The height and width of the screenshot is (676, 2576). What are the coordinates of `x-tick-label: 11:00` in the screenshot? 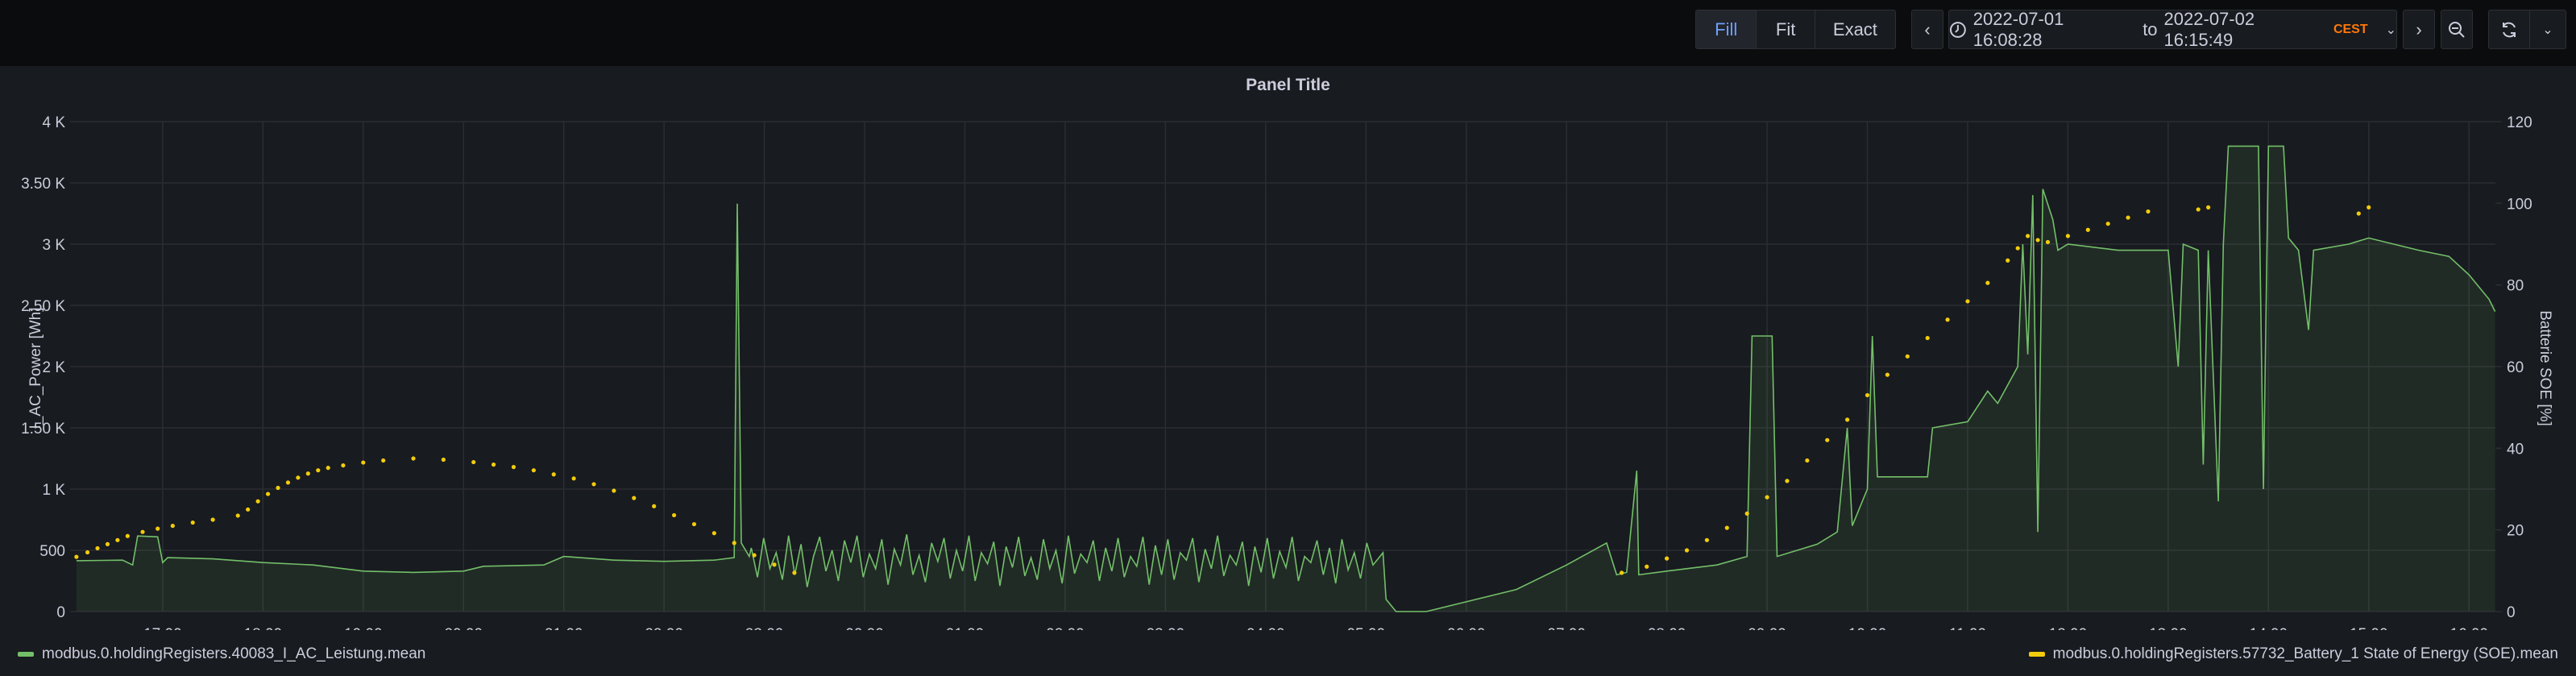 It's located at (1967, 628).